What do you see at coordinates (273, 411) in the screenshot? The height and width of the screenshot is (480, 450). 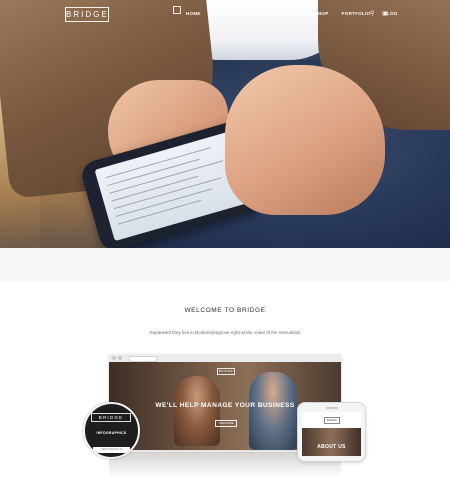 I see `mockup-person-right` at bounding box center [273, 411].